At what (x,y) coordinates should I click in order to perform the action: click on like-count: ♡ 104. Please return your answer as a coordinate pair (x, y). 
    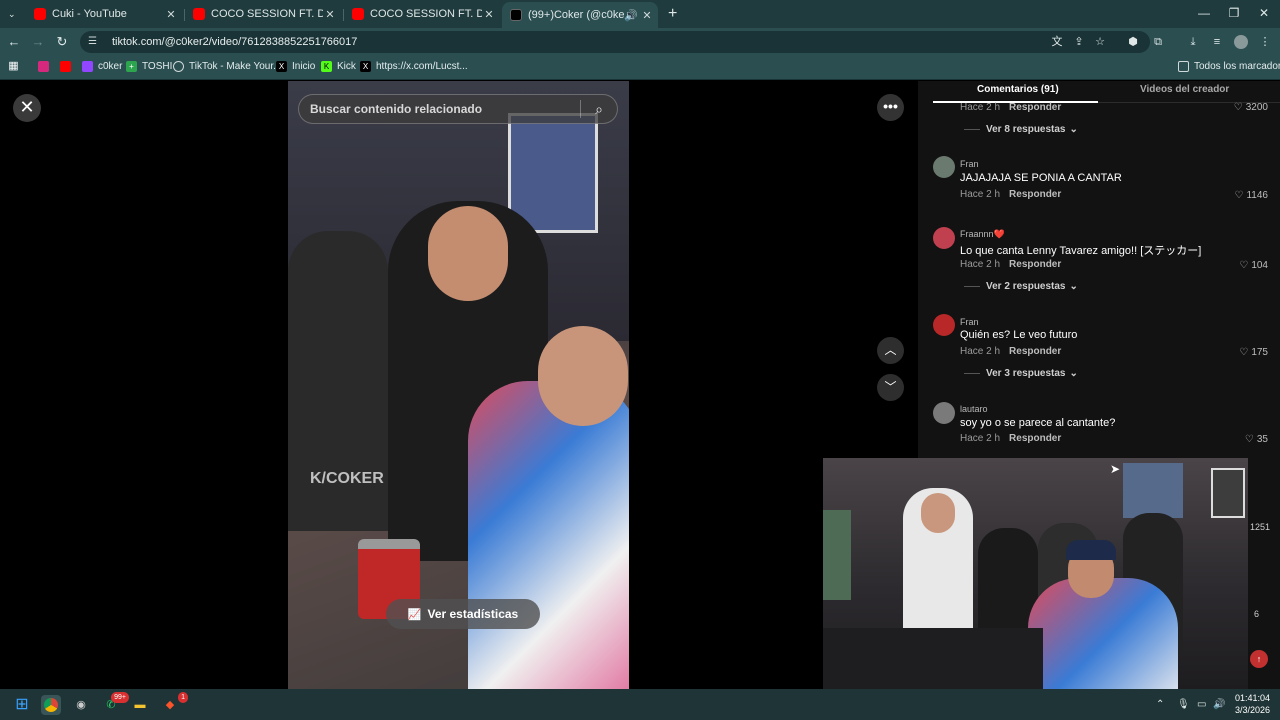
    Looking at the image, I should click on (1253, 265).